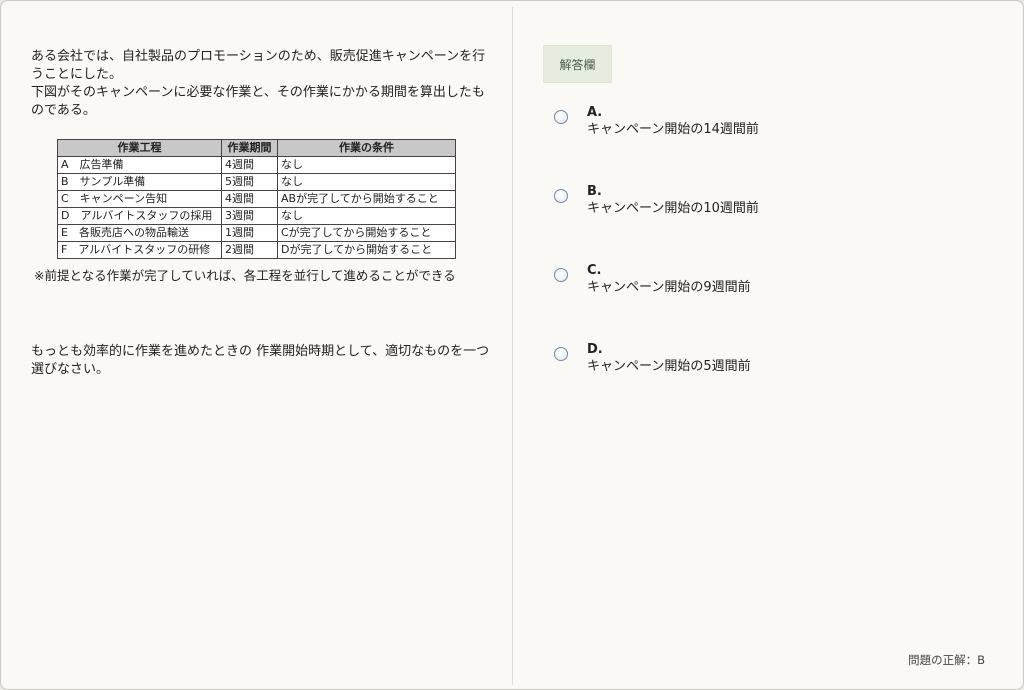  What do you see at coordinates (366, 199) in the screenshot?
I see `cell-condition: ABが完了してから開始すること` at bounding box center [366, 199].